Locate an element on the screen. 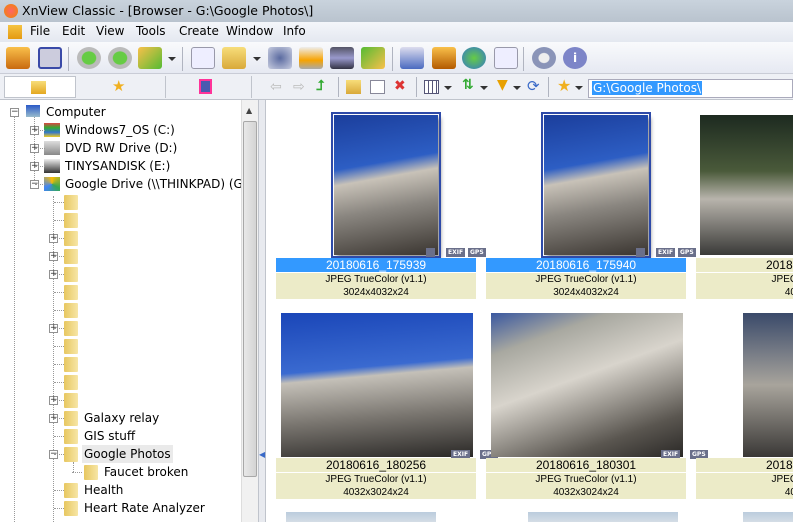 The image size is (793, 522). address-input: G:\Google Photos\ is located at coordinates (690, 88).